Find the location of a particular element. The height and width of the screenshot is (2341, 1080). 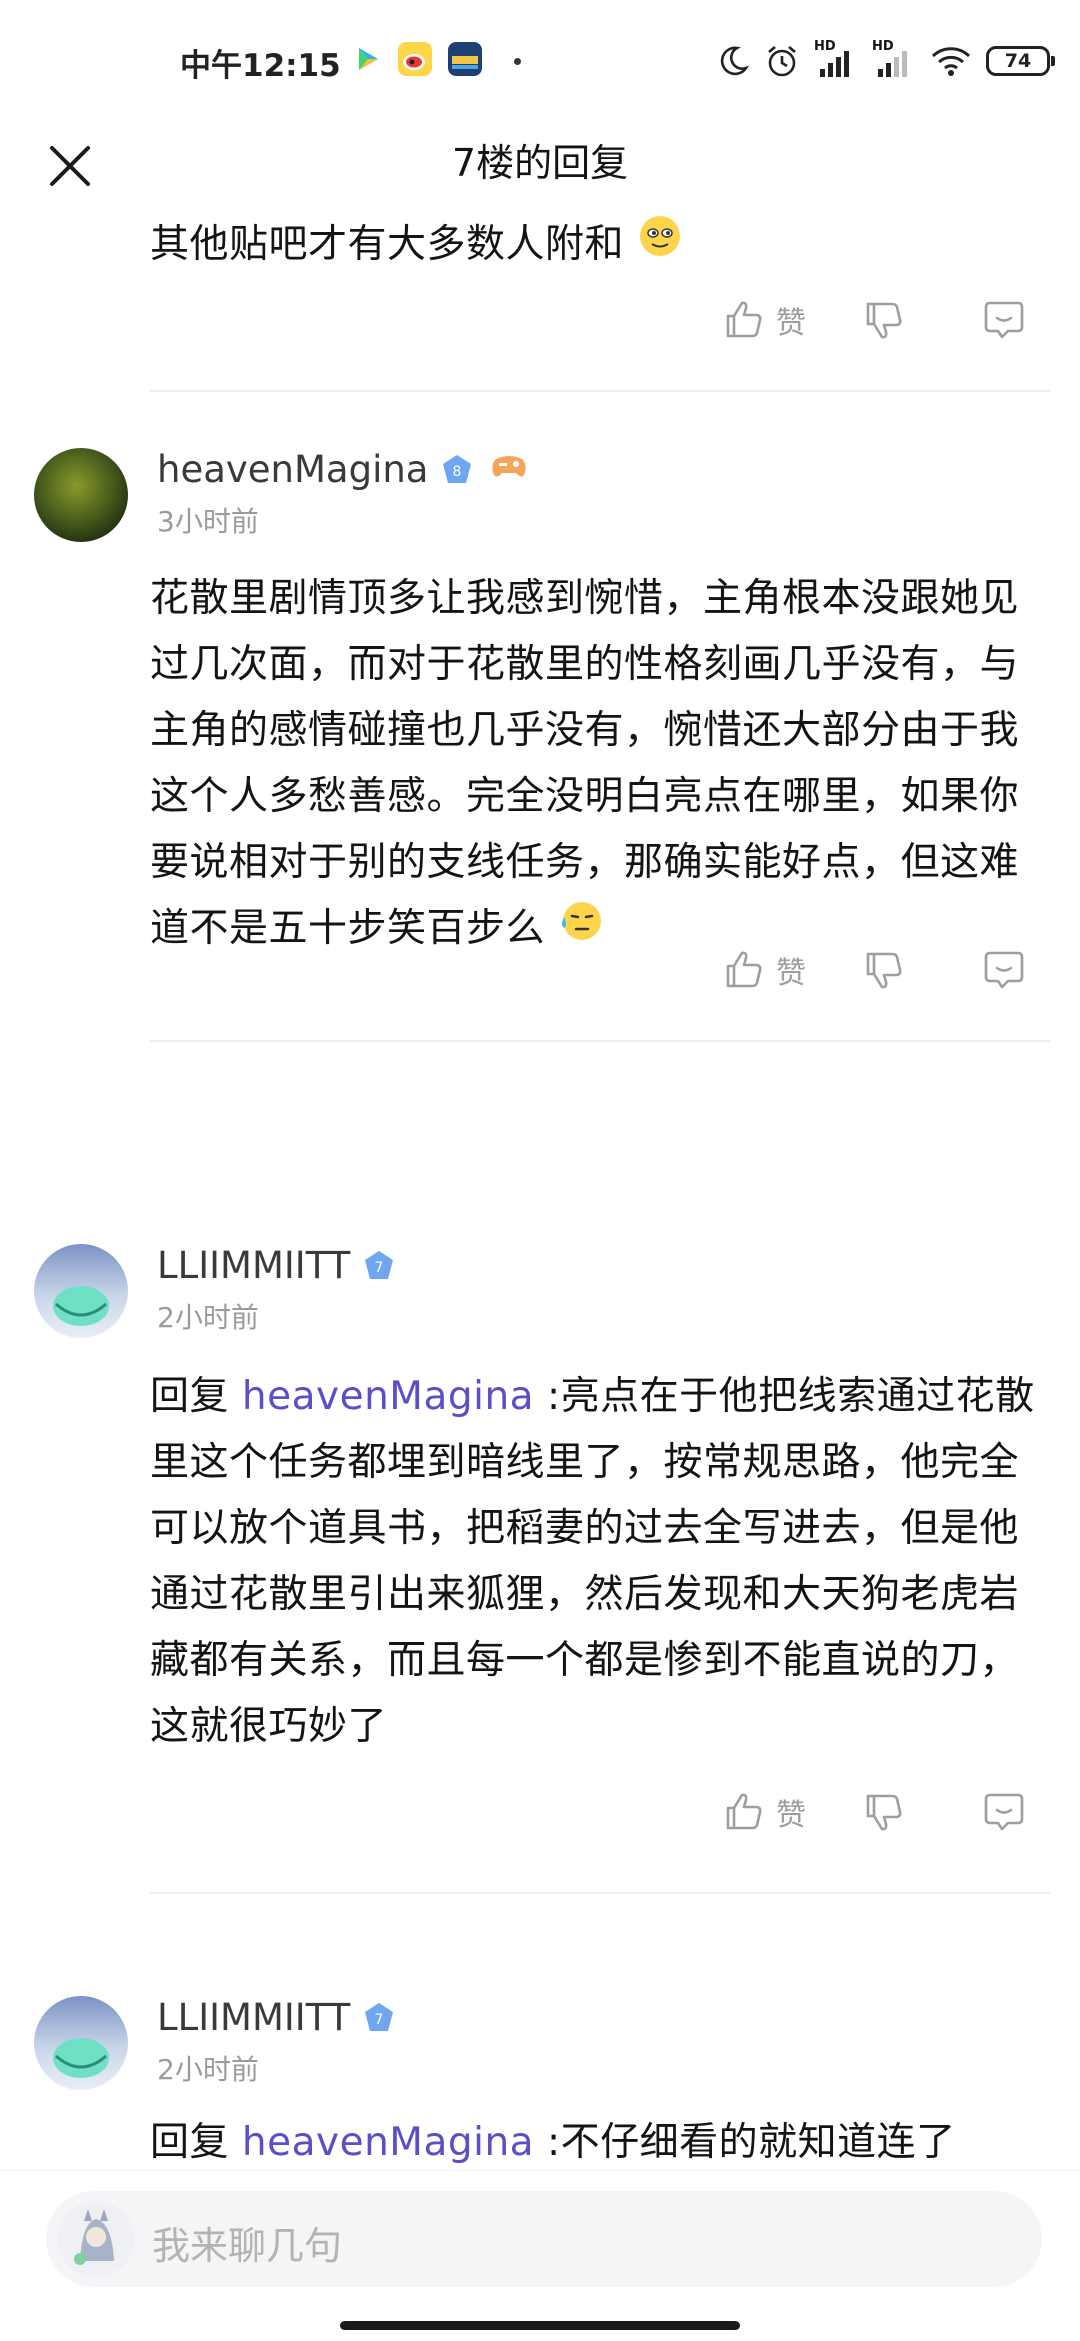

weibo-icon is located at coordinates (415, 59).